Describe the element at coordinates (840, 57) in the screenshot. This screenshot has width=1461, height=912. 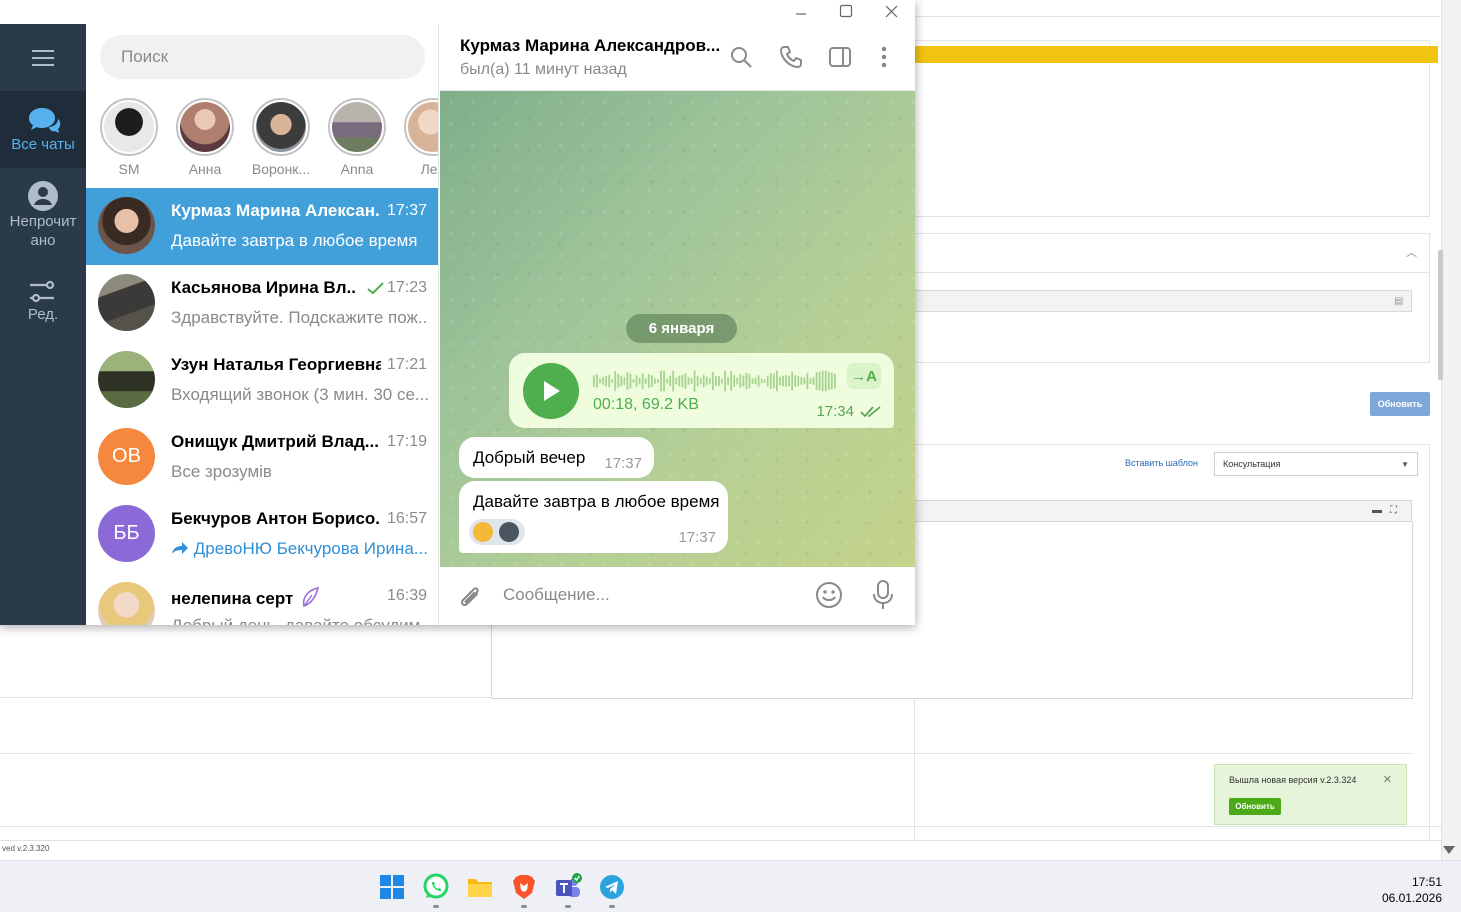
I see `sidebar-toggle-icon` at that location.